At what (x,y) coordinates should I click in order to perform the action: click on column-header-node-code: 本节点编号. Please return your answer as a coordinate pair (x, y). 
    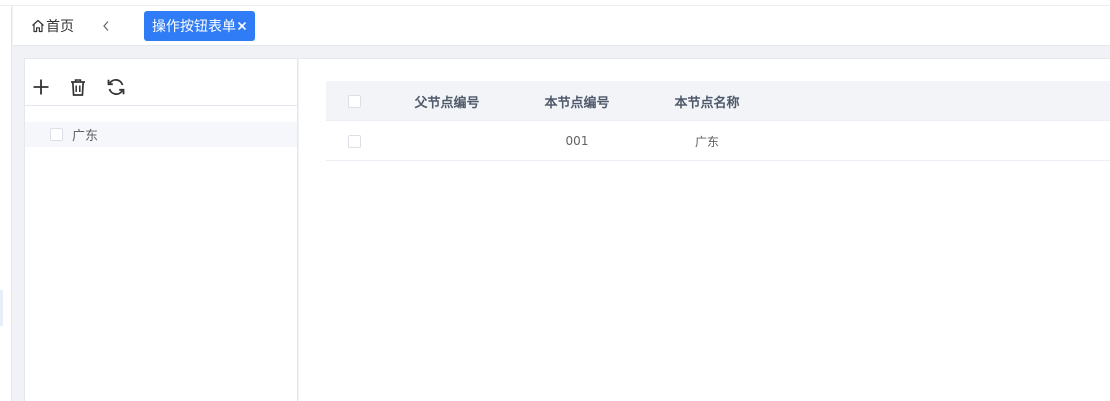
    Looking at the image, I should click on (577, 101).